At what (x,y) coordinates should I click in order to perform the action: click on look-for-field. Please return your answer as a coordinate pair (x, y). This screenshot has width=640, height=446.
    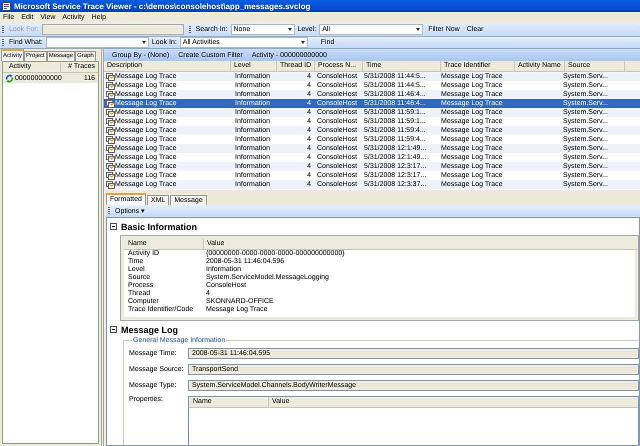
    Looking at the image, I should click on (113, 29).